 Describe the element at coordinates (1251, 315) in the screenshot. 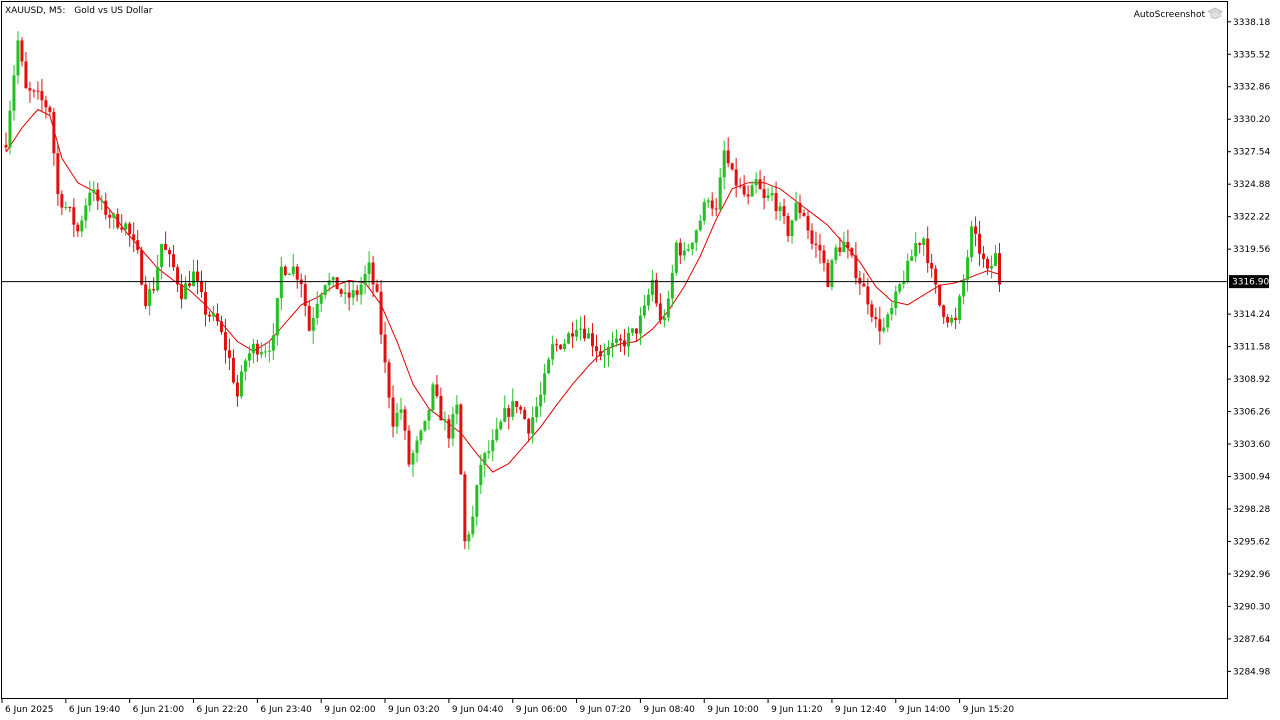

I see `y-tick-label: 3314.24` at that location.